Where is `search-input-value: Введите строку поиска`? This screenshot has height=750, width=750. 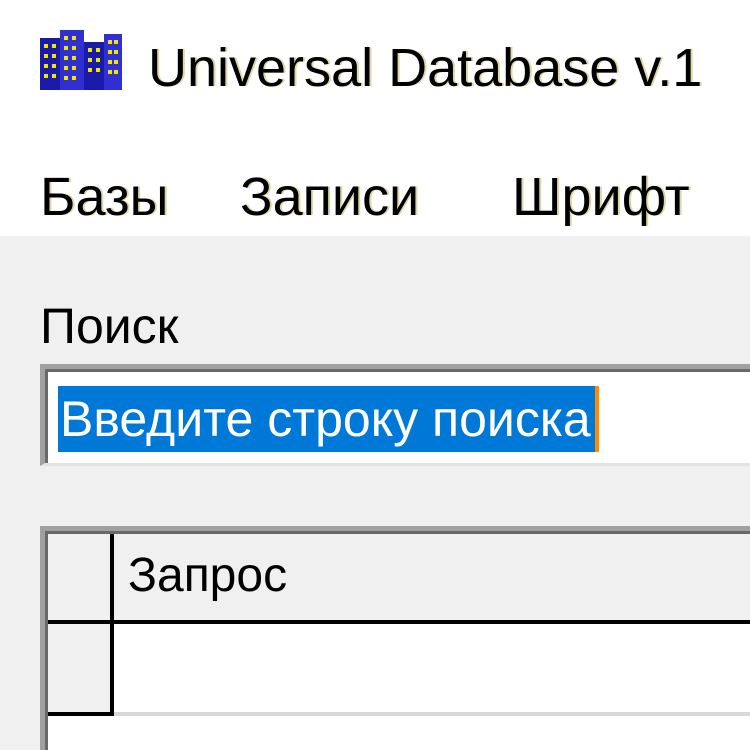 search-input-value: Введите строку поиска is located at coordinates (325, 419).